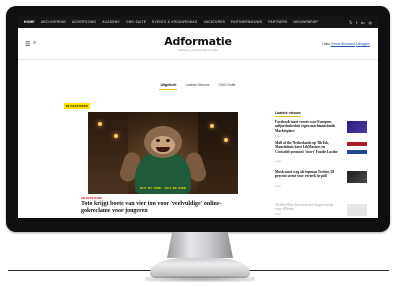 The height and width of the screenshot is (287, 397). What do you see at coordinates (91, 198) in the screenshot?
I see `article-category: ADVERTISING` at bounding box center [91, 198].